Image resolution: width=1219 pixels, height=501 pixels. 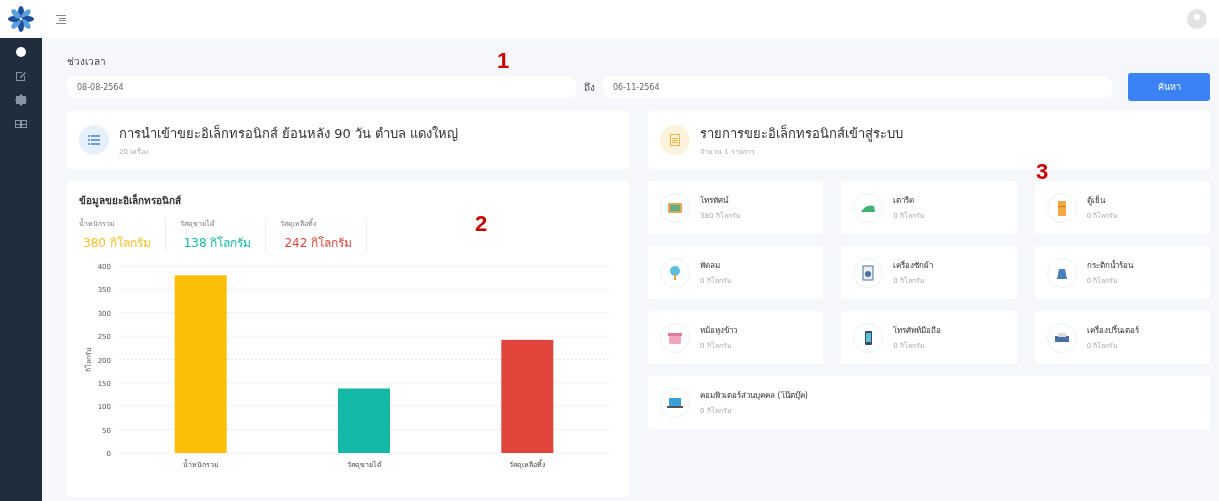 I want to click on period-label: ช่วงเวลา, so click(x=86, y=62).